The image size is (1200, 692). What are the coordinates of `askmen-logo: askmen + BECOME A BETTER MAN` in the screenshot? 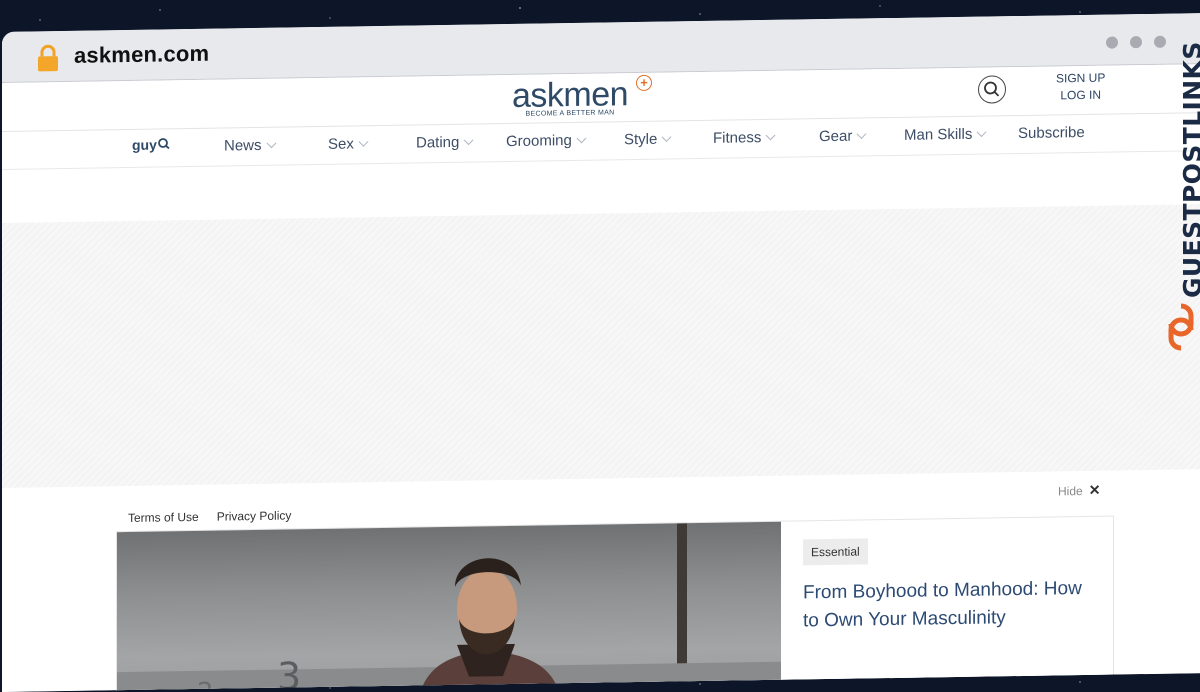 It's located at (582, 96).